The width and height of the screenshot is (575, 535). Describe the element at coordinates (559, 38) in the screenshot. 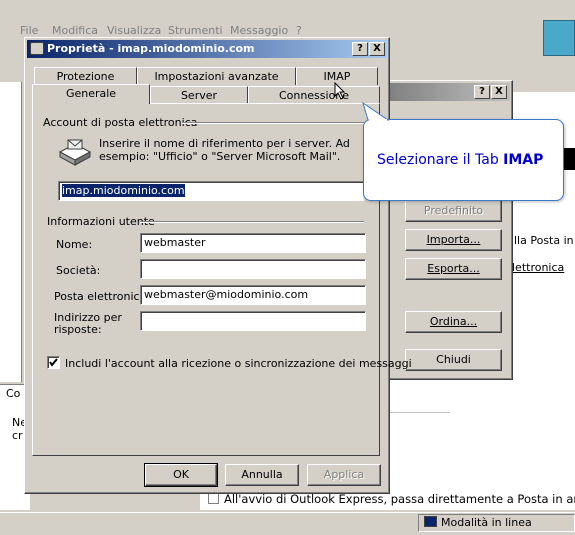

I see `toolbar-logo` at that location.